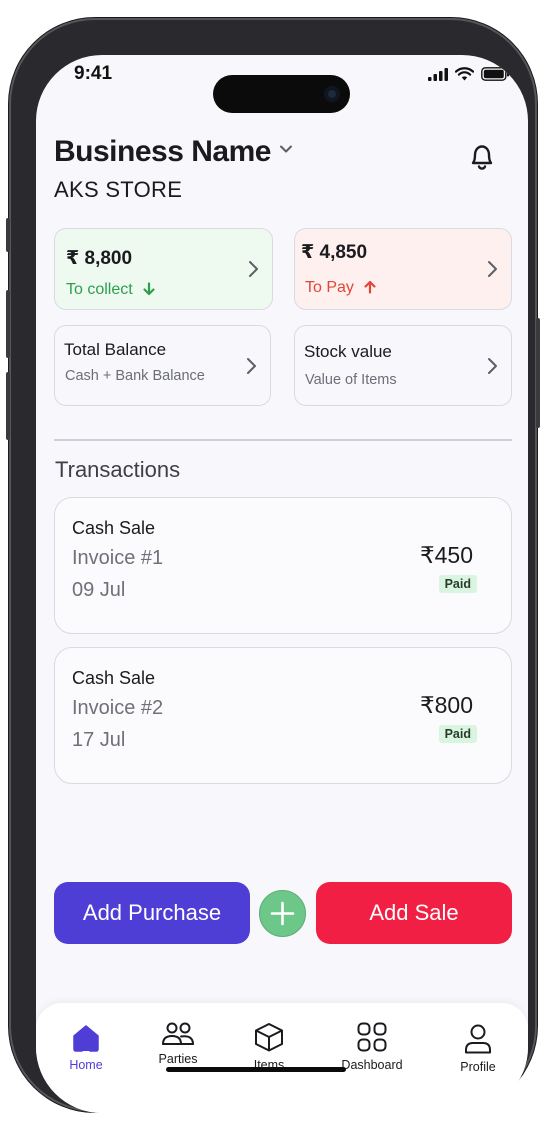  Describe the element at coordinates (269, 1037) in the screenshot. I see `box-icon` at that location.